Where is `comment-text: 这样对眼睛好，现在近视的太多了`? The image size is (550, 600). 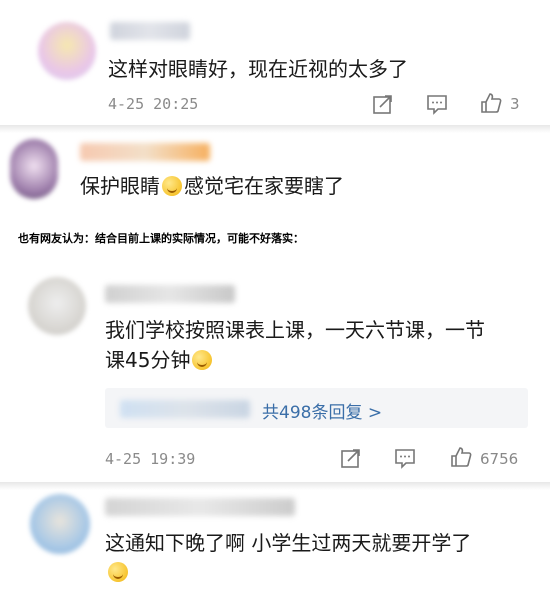
comment-text: 这样对眼睛好，现在近视的太多了 is located at coordinates (258, 69).